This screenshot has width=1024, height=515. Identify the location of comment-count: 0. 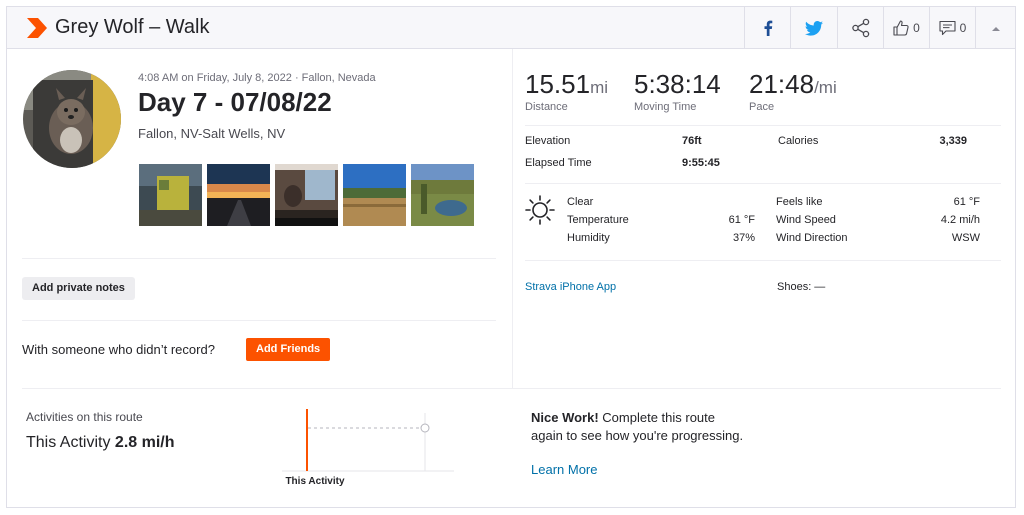
(963, 28).